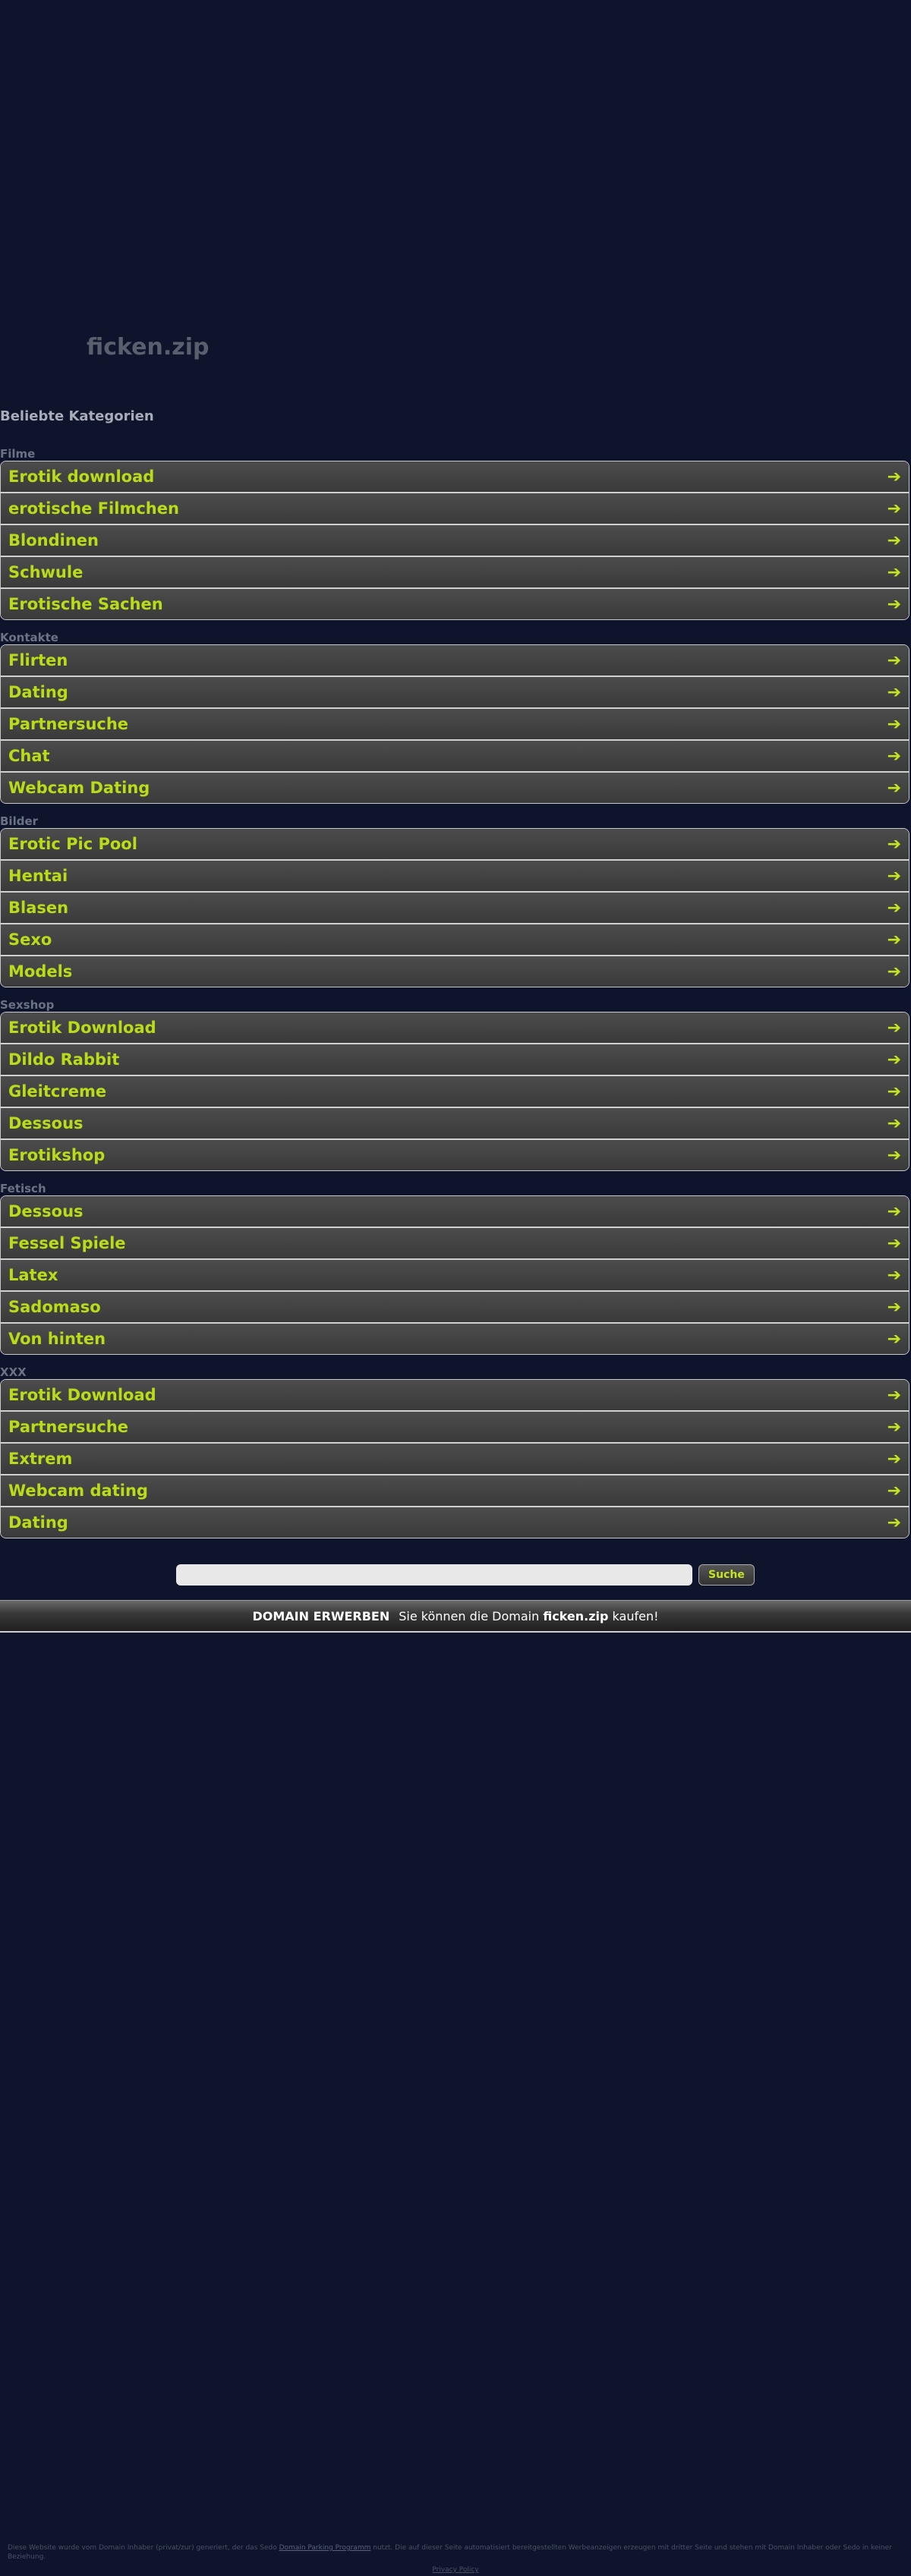 The image size is (911, 2576). Describe the element at coordinates (82, 1028) in the screenshot. I see `category-link-label: Erotik Download` at that location.